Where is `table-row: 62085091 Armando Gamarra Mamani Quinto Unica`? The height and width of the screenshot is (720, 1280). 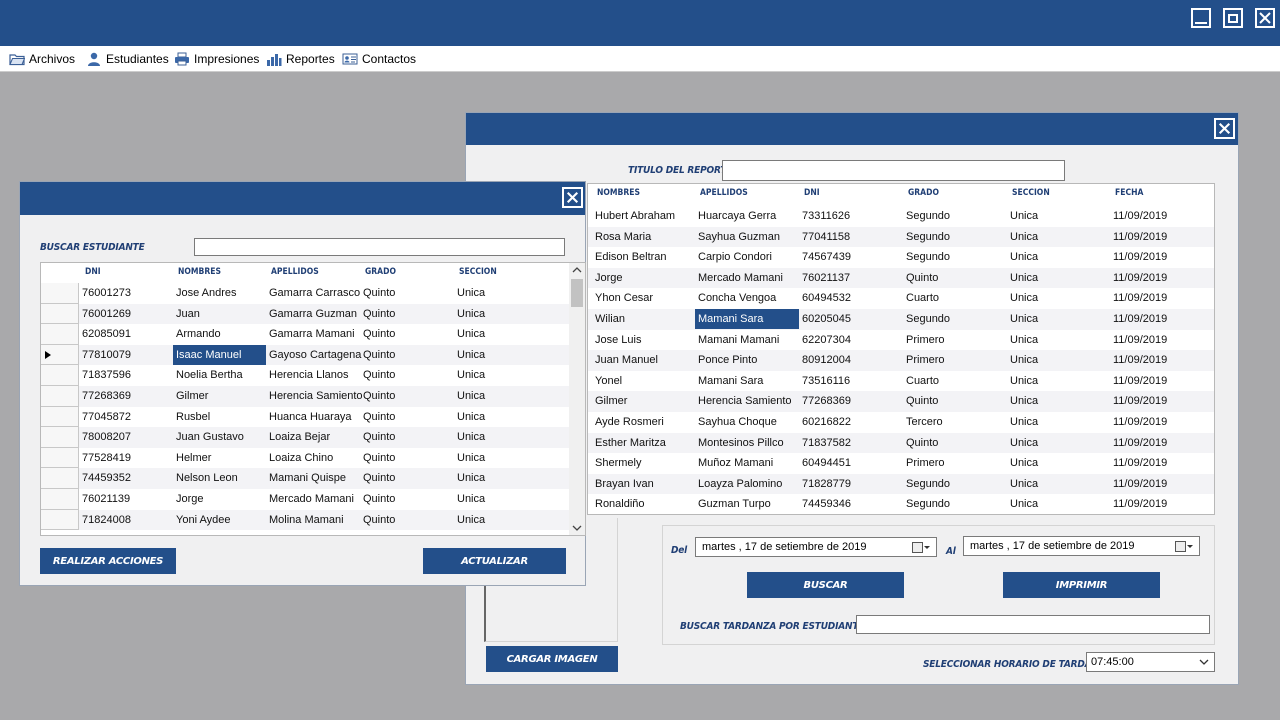 table-row: 62085091 Armando Gamarra Mamani Quinto Unica is located at coordinates (306, 334).